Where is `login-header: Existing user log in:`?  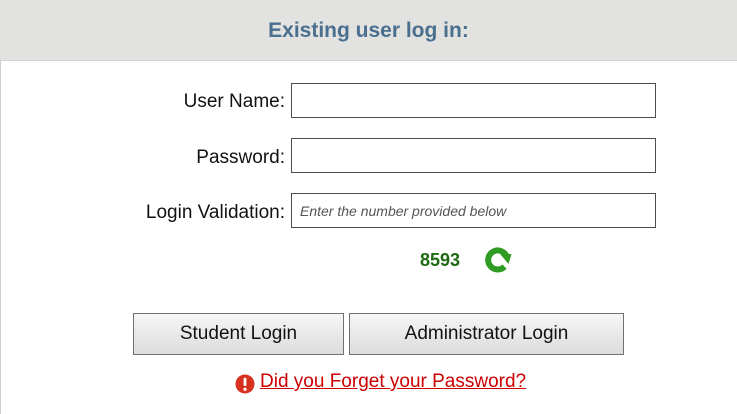 login-header: Existing user log in: is located at coordinates (368, 30).